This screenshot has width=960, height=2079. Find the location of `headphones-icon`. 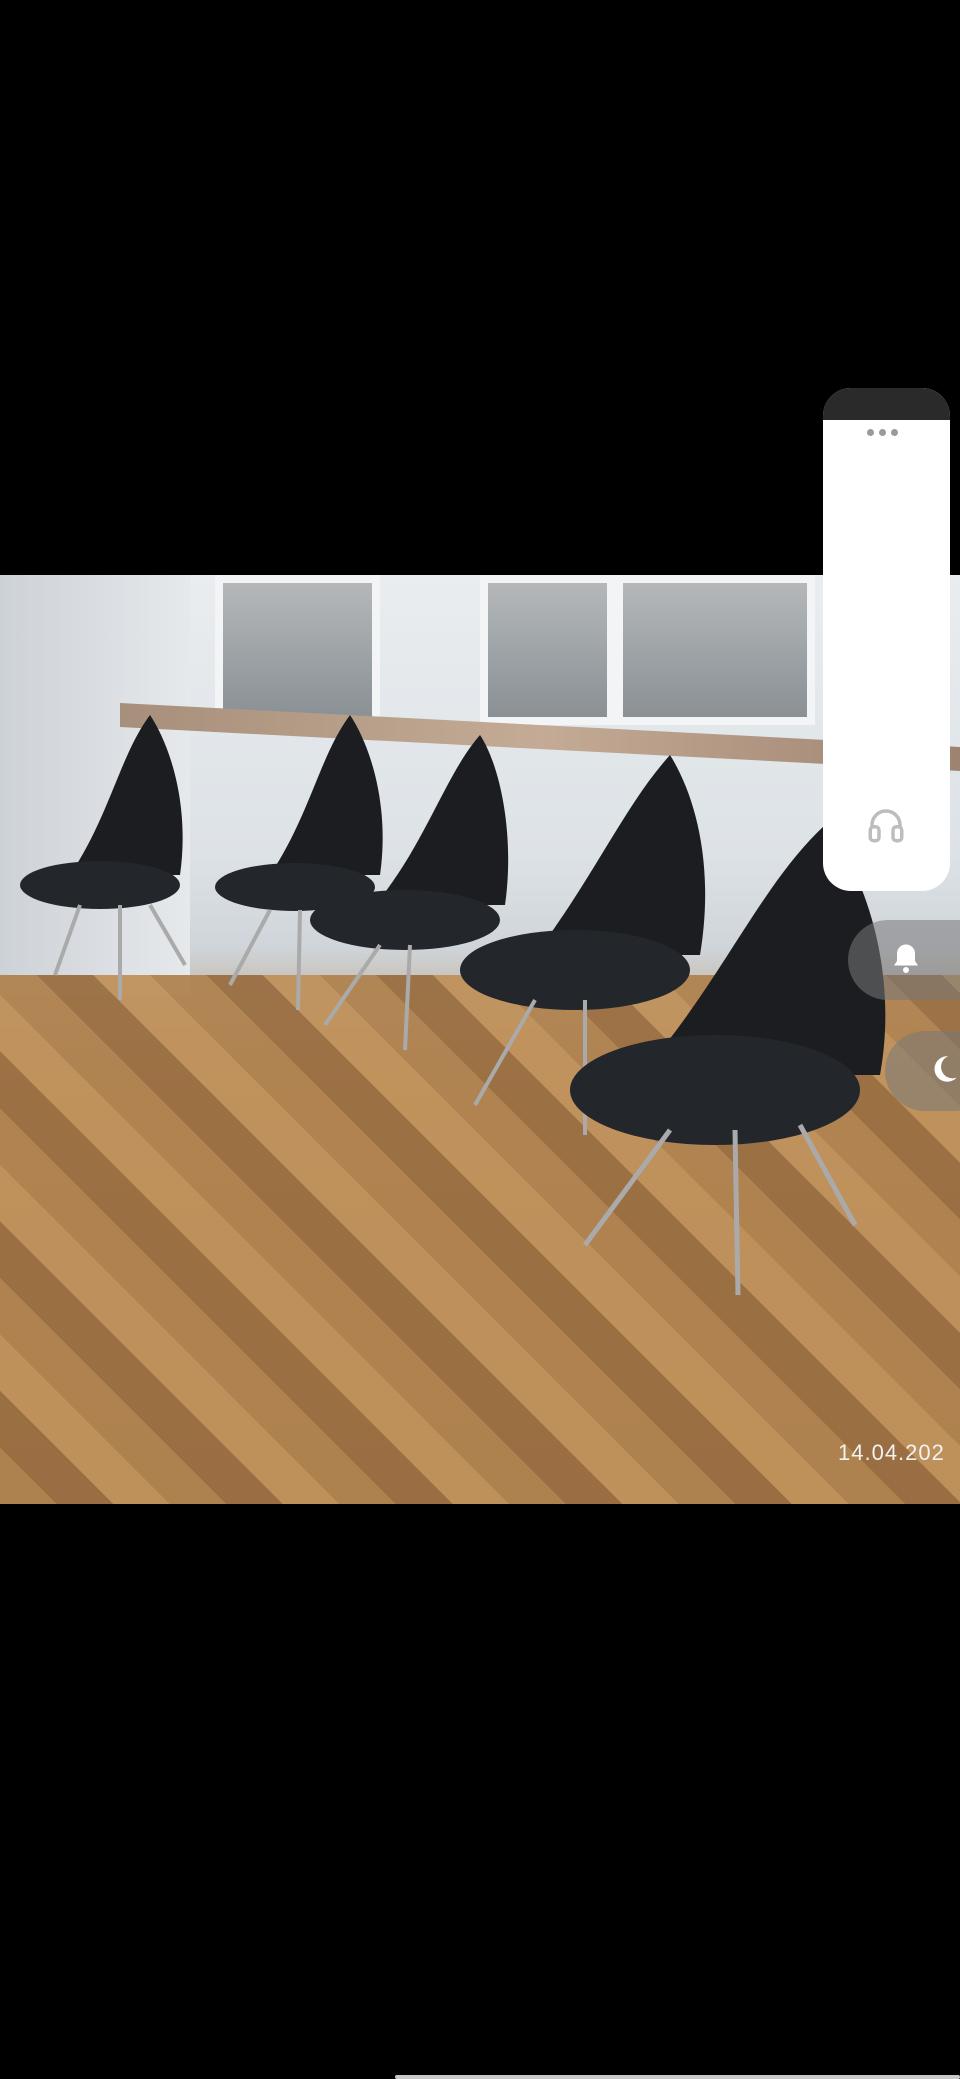

headphones-icon is located at coordinates (886, 825).